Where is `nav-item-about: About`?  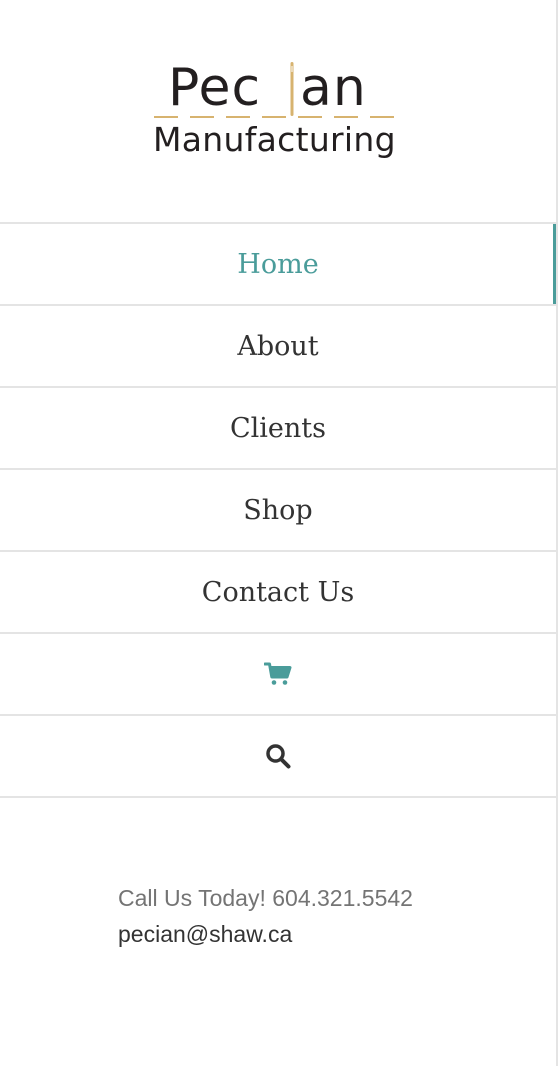 nav-item-about: About is located at coordinates (278, 347).